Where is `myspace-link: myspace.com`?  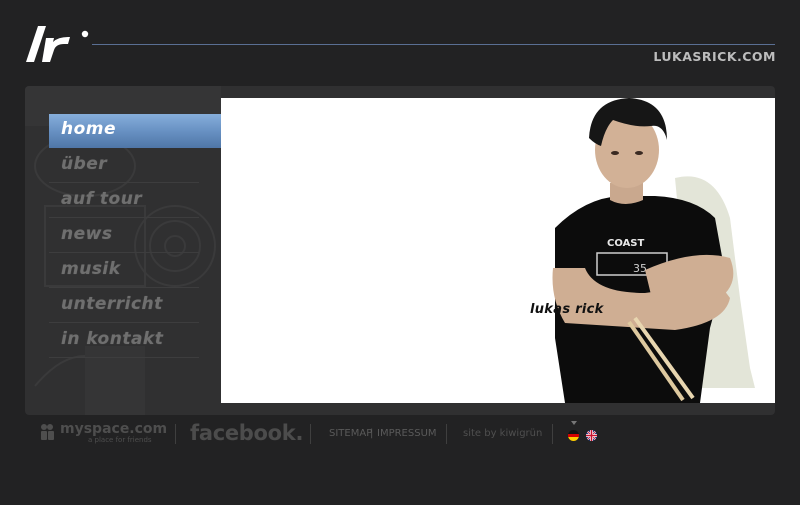 myspace-link: myspace.com is located at coordinates (113, 429).